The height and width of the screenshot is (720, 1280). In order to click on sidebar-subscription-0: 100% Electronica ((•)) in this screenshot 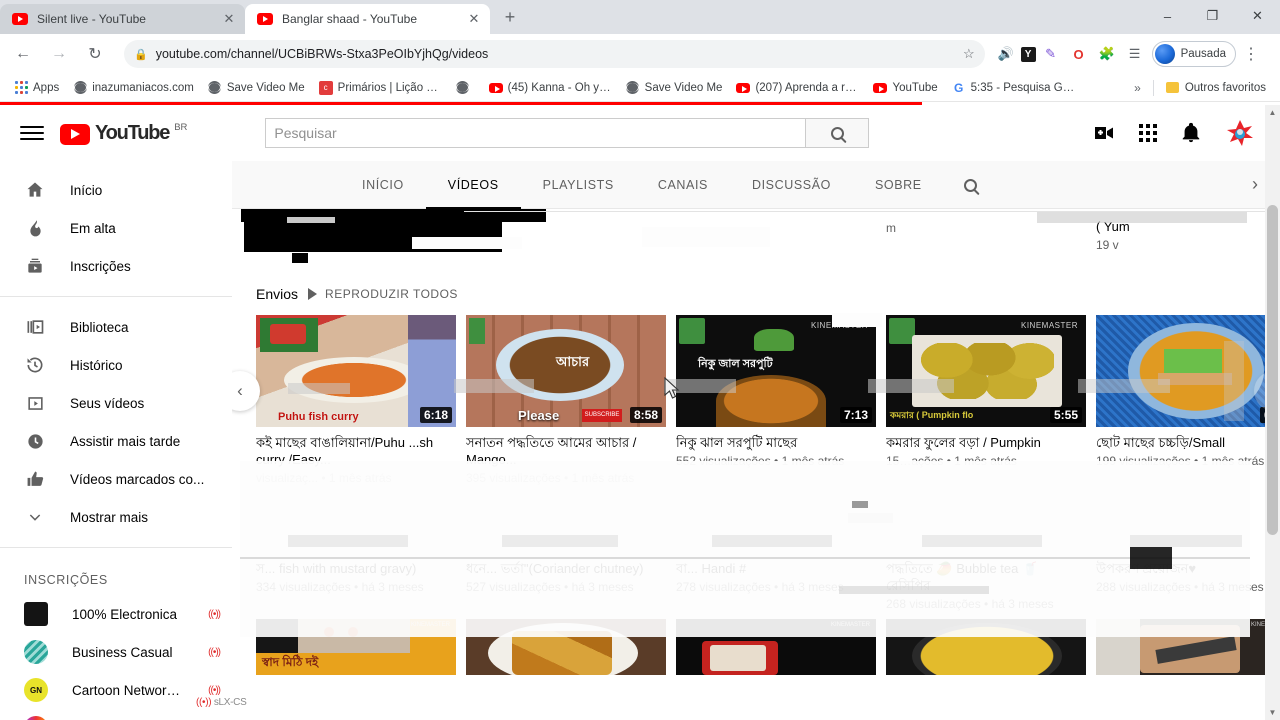, I will do `click(116, 614)`.